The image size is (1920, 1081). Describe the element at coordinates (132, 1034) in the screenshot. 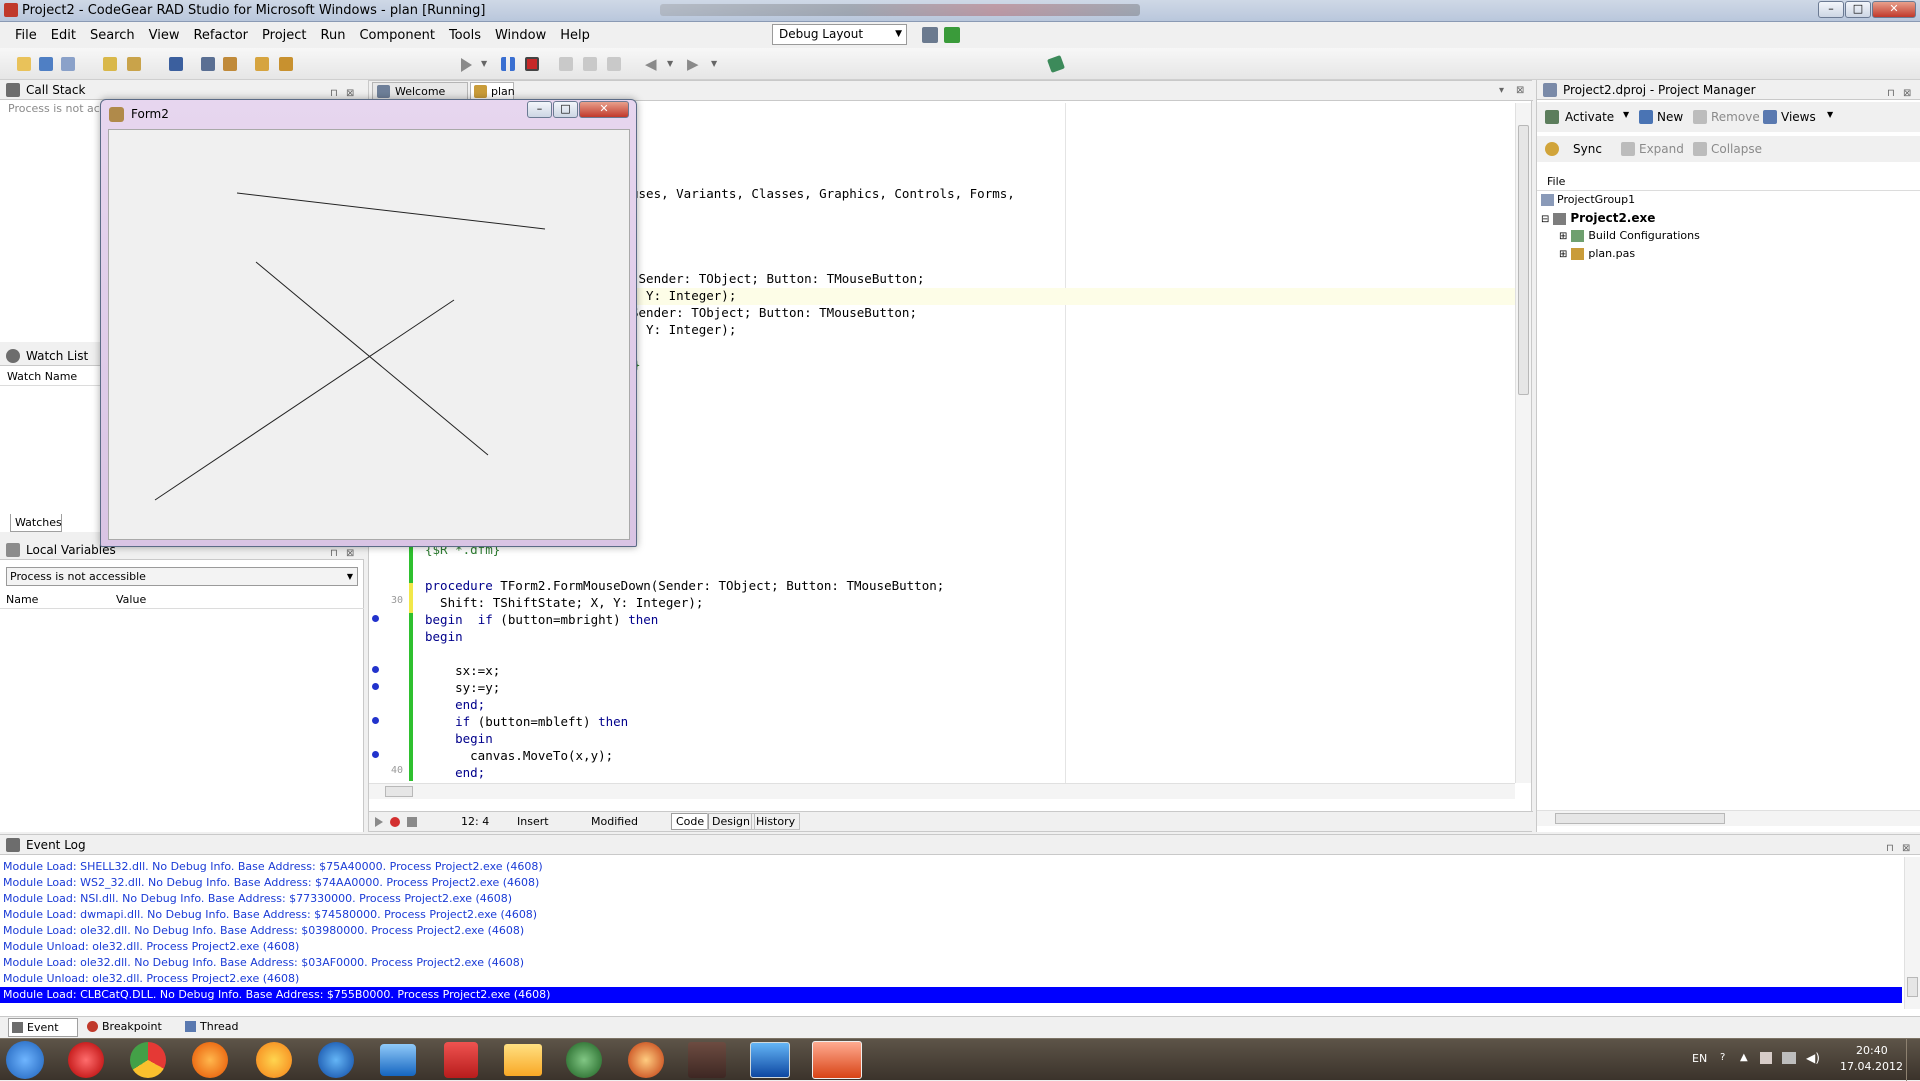

I see `tab-breakpoint-list: Breakpoint List` at that location.